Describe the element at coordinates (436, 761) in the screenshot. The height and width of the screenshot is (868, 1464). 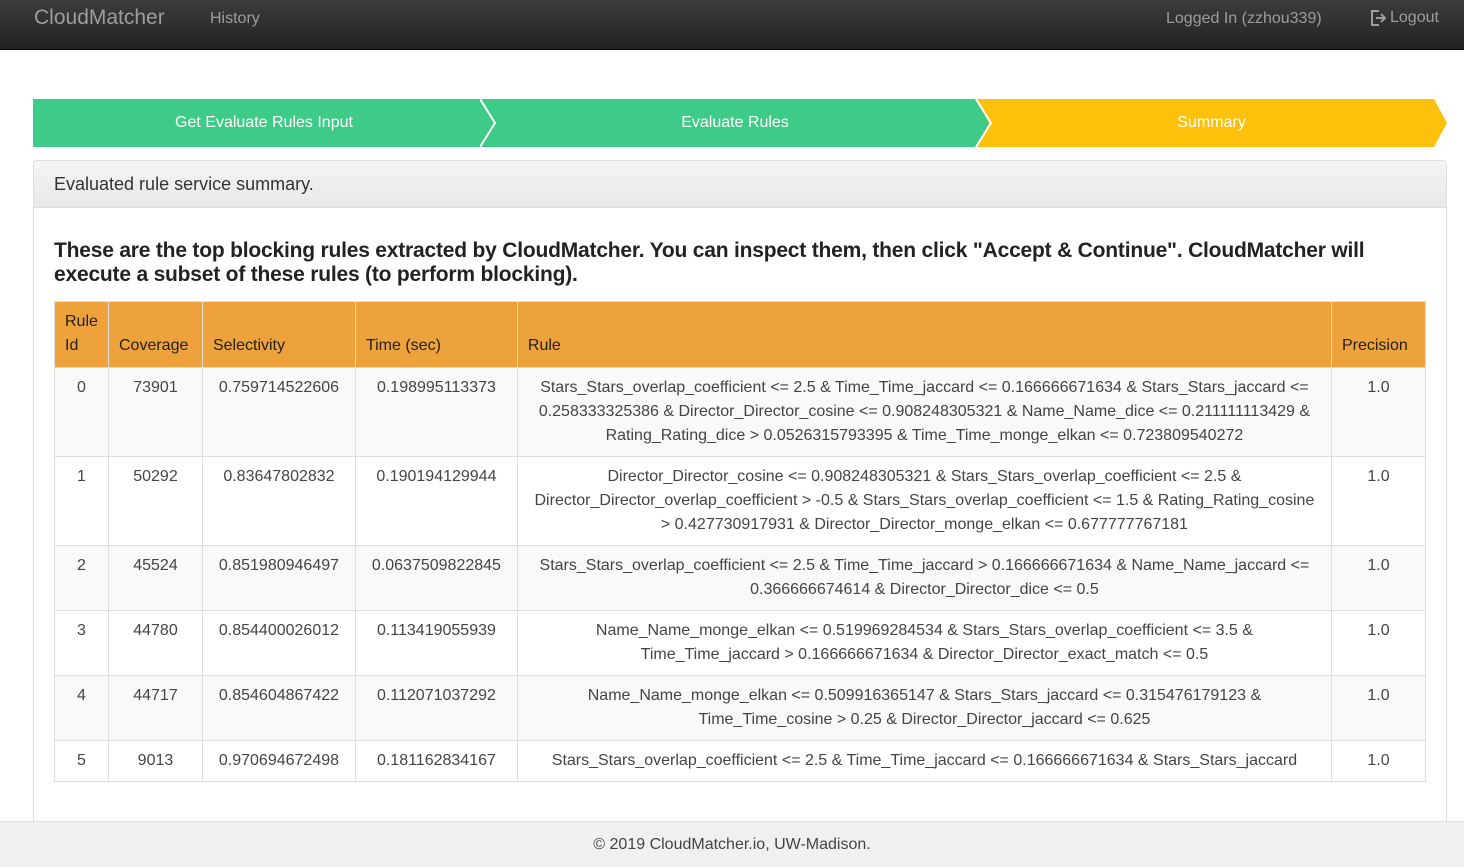
I see `cell-time: 0.181162834167` at that location.